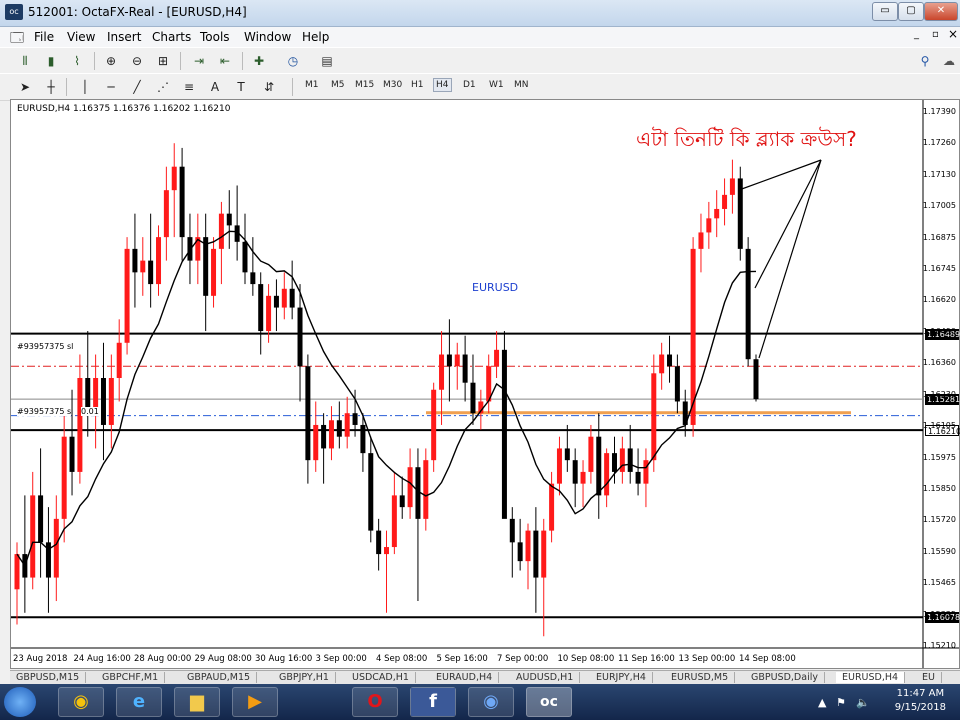 This screenshot has height=720, width=960. I want to click on y-tick-label: 1.16490, so click(939, 331).